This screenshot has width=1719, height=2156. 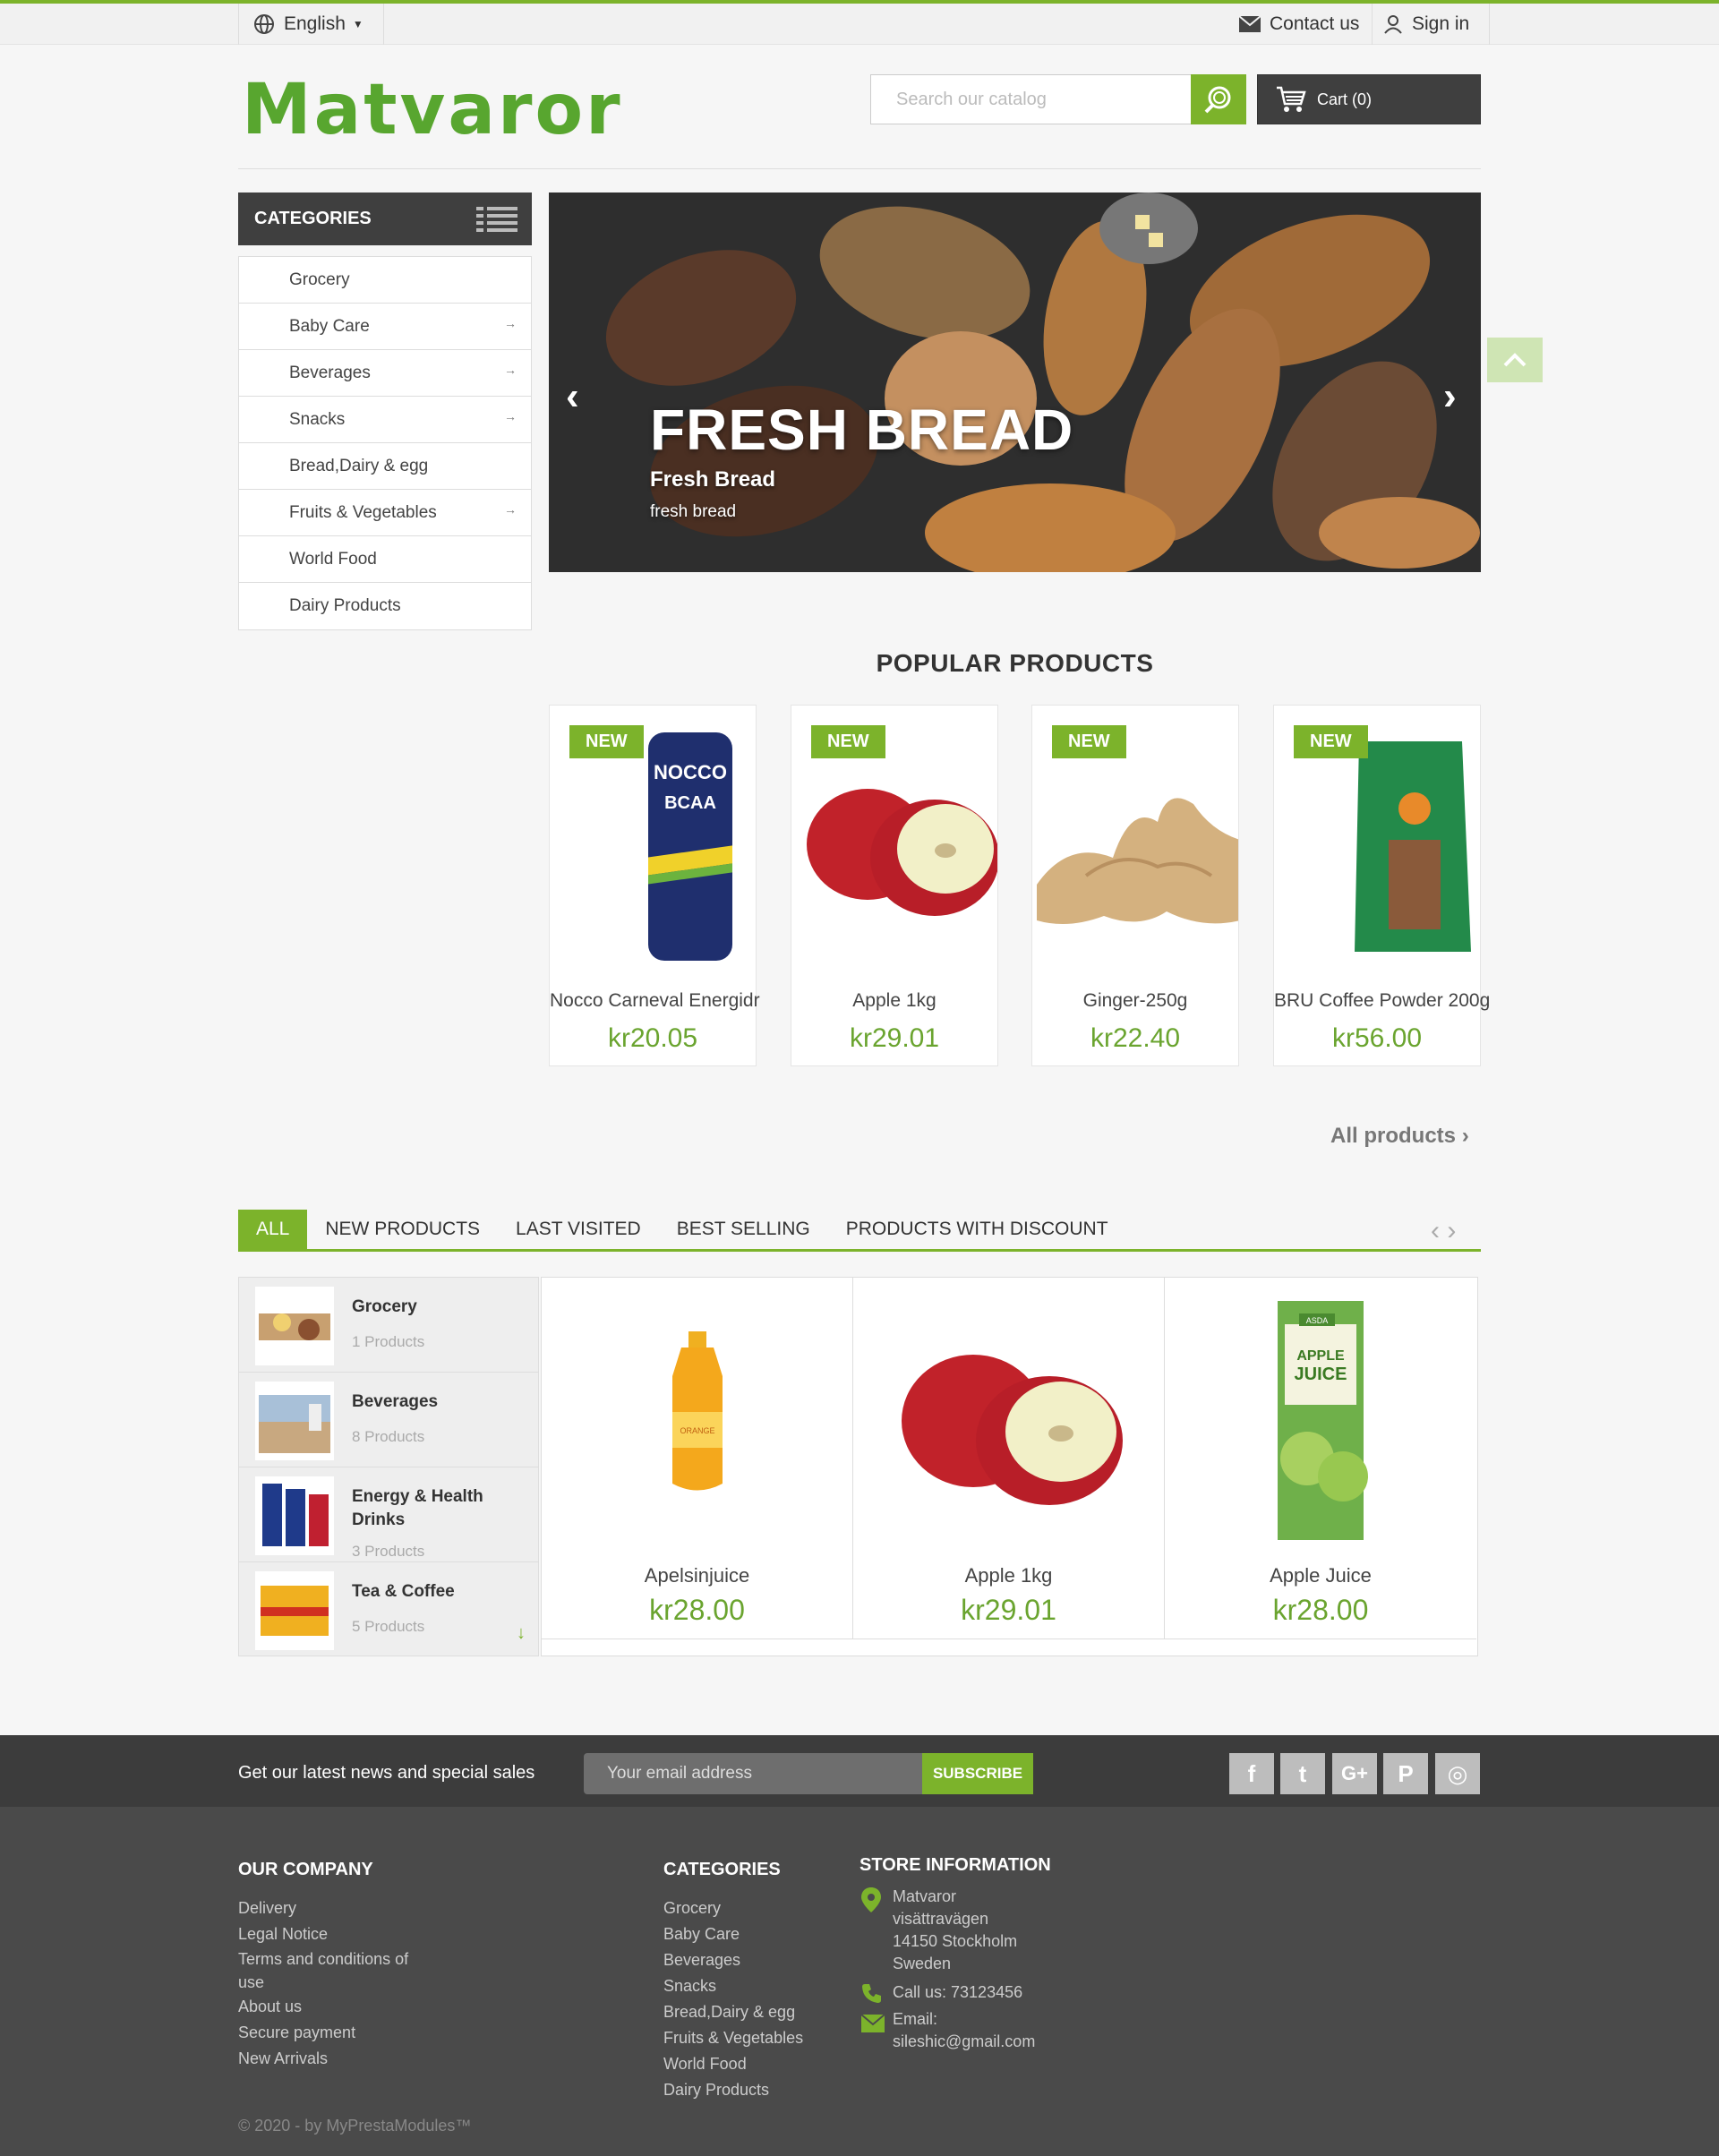 What do you see at coordinates (1135, 1001) in the screenshot?
I see `product-name: Ginger-250g` at bounding box center [1135, 1001].